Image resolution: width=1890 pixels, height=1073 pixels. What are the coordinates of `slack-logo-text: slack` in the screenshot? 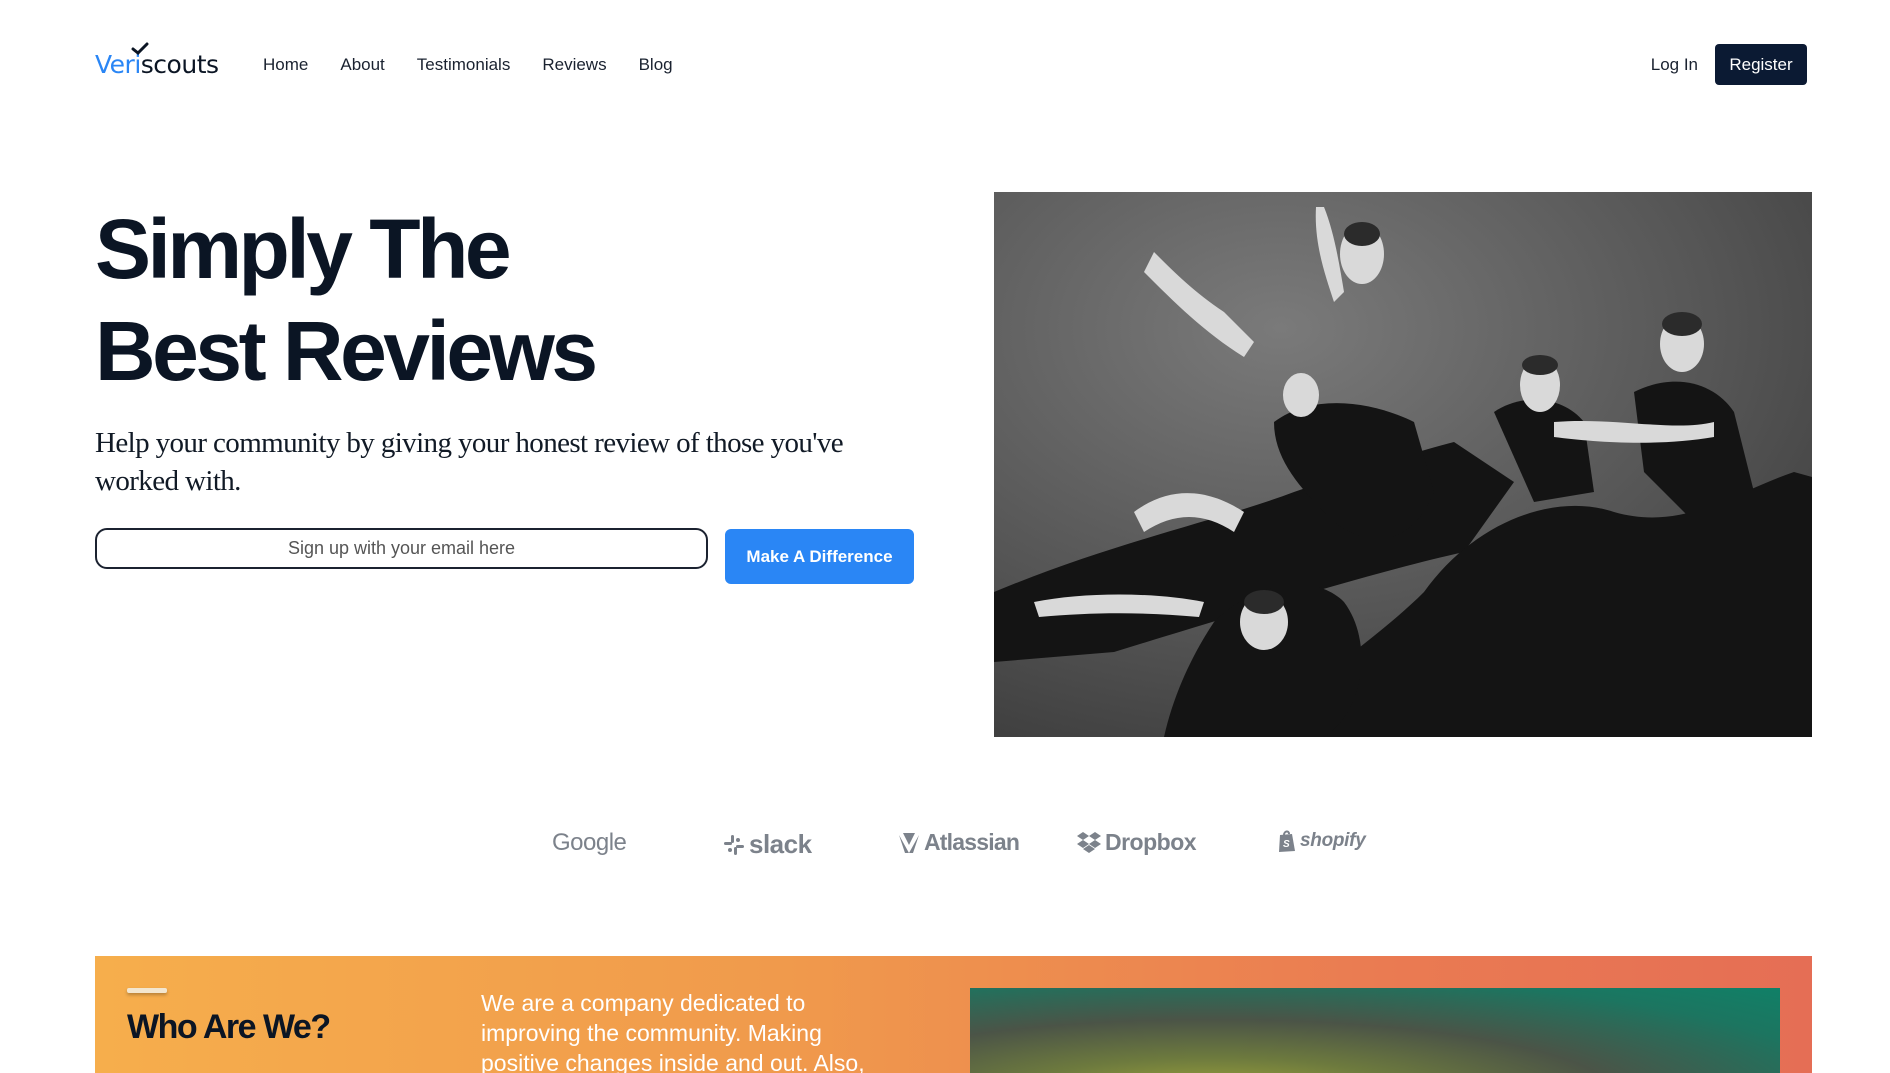 It's located at (780, 844).